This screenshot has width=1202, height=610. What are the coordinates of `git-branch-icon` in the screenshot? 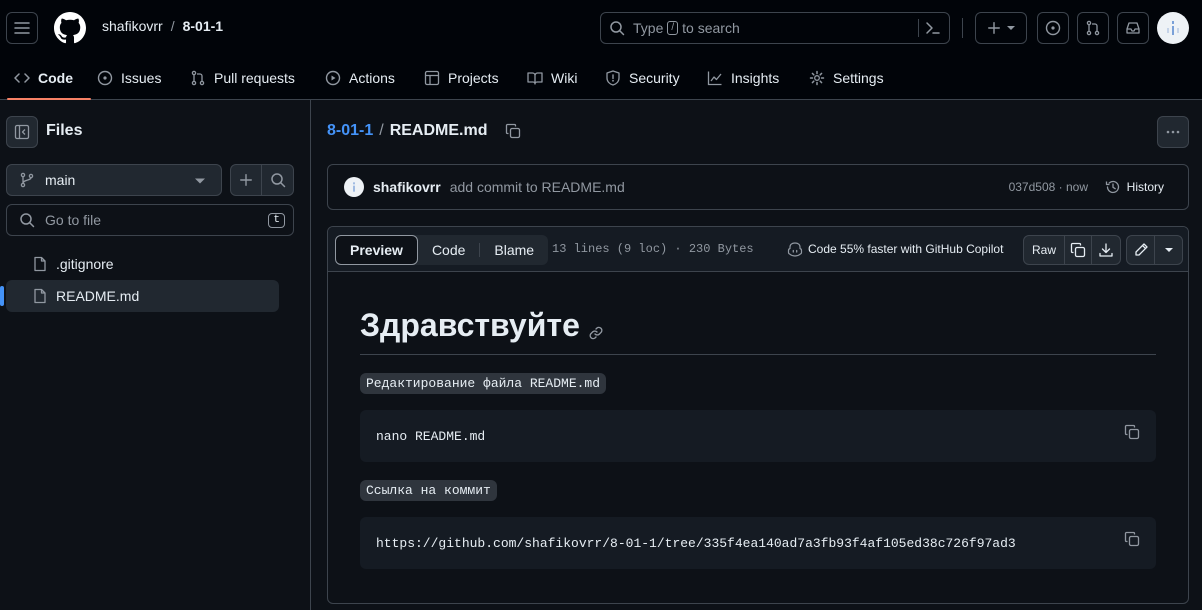 It's located at (27, 180).